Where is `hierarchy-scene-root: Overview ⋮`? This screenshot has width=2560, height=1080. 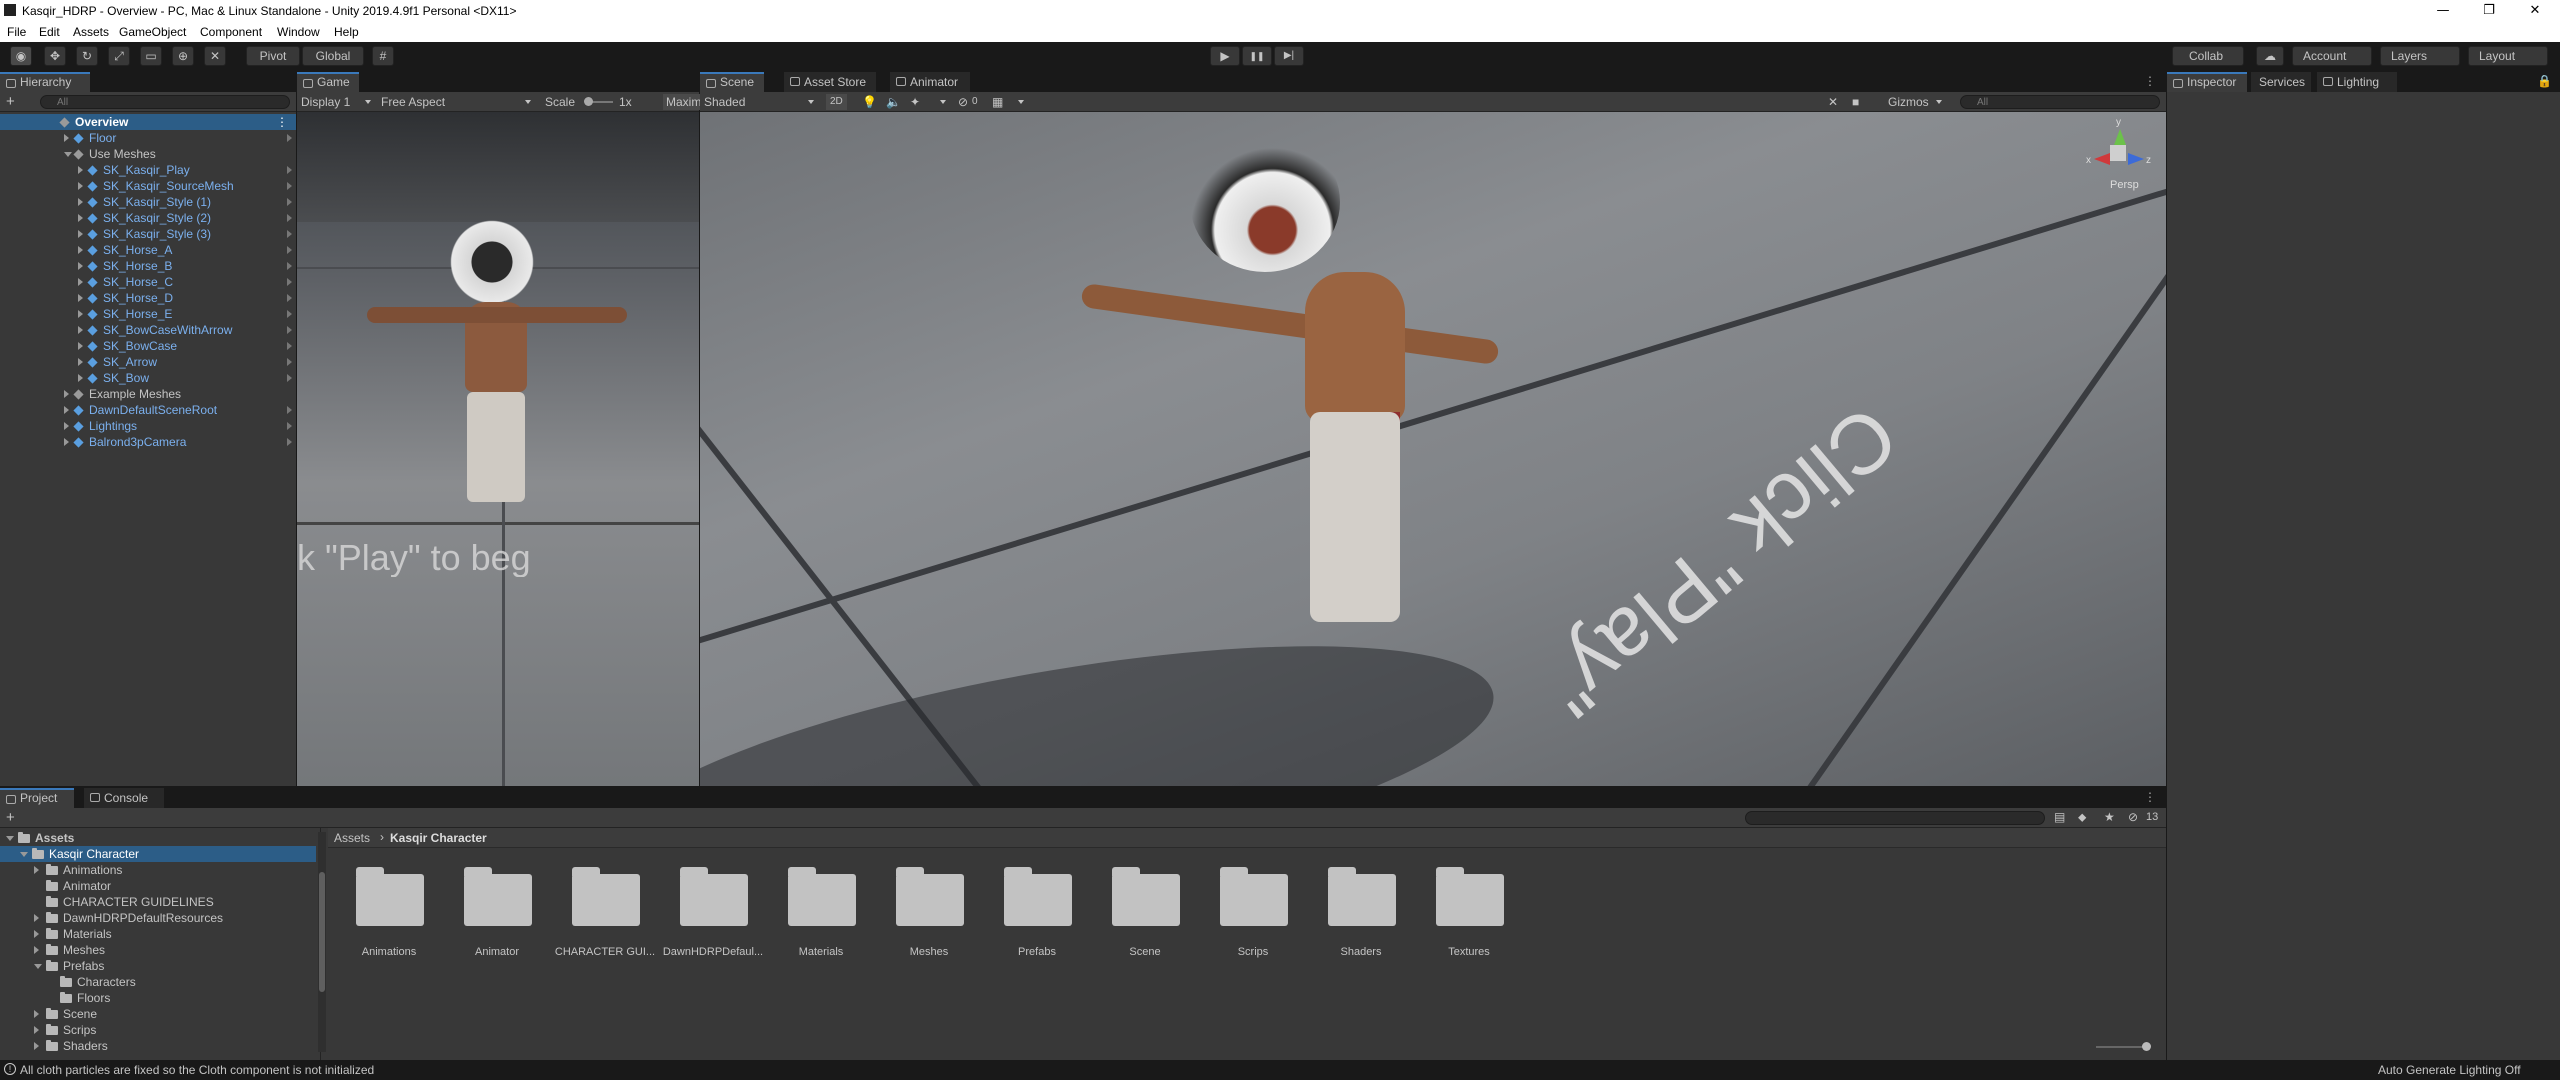 hierarchy-scene-root: Overview ⋮ is located at coordinates (148, 122).